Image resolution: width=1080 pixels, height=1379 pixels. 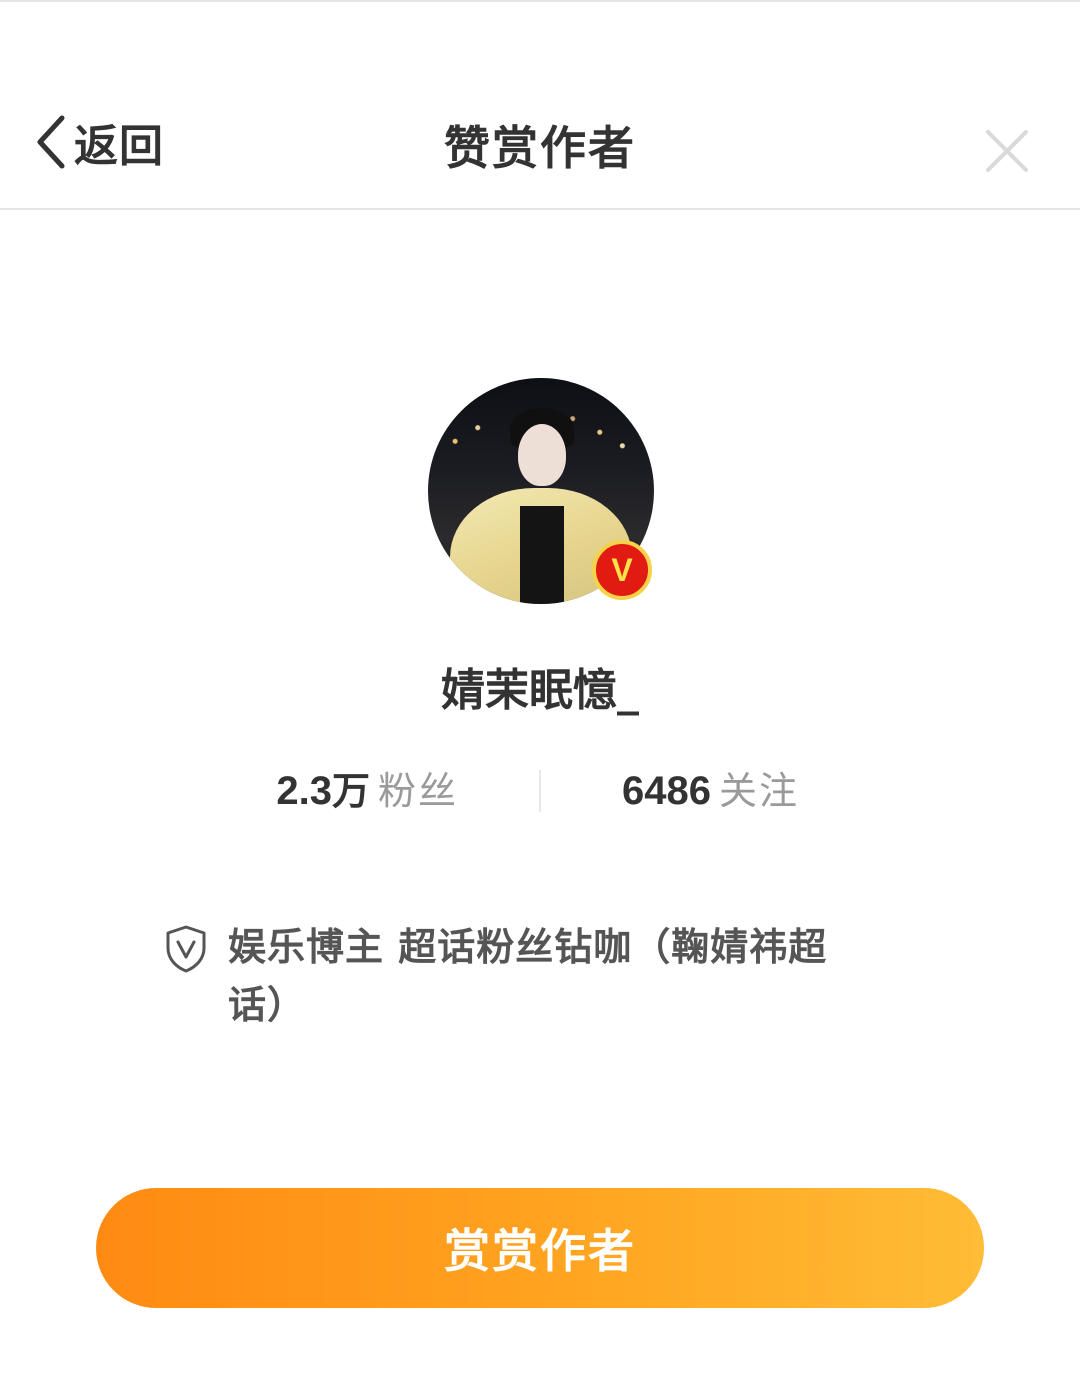 What do you see at coordinates (186, 949) in the screenshot?
I see `shield-v-icon` at bounding box center [186, 949].